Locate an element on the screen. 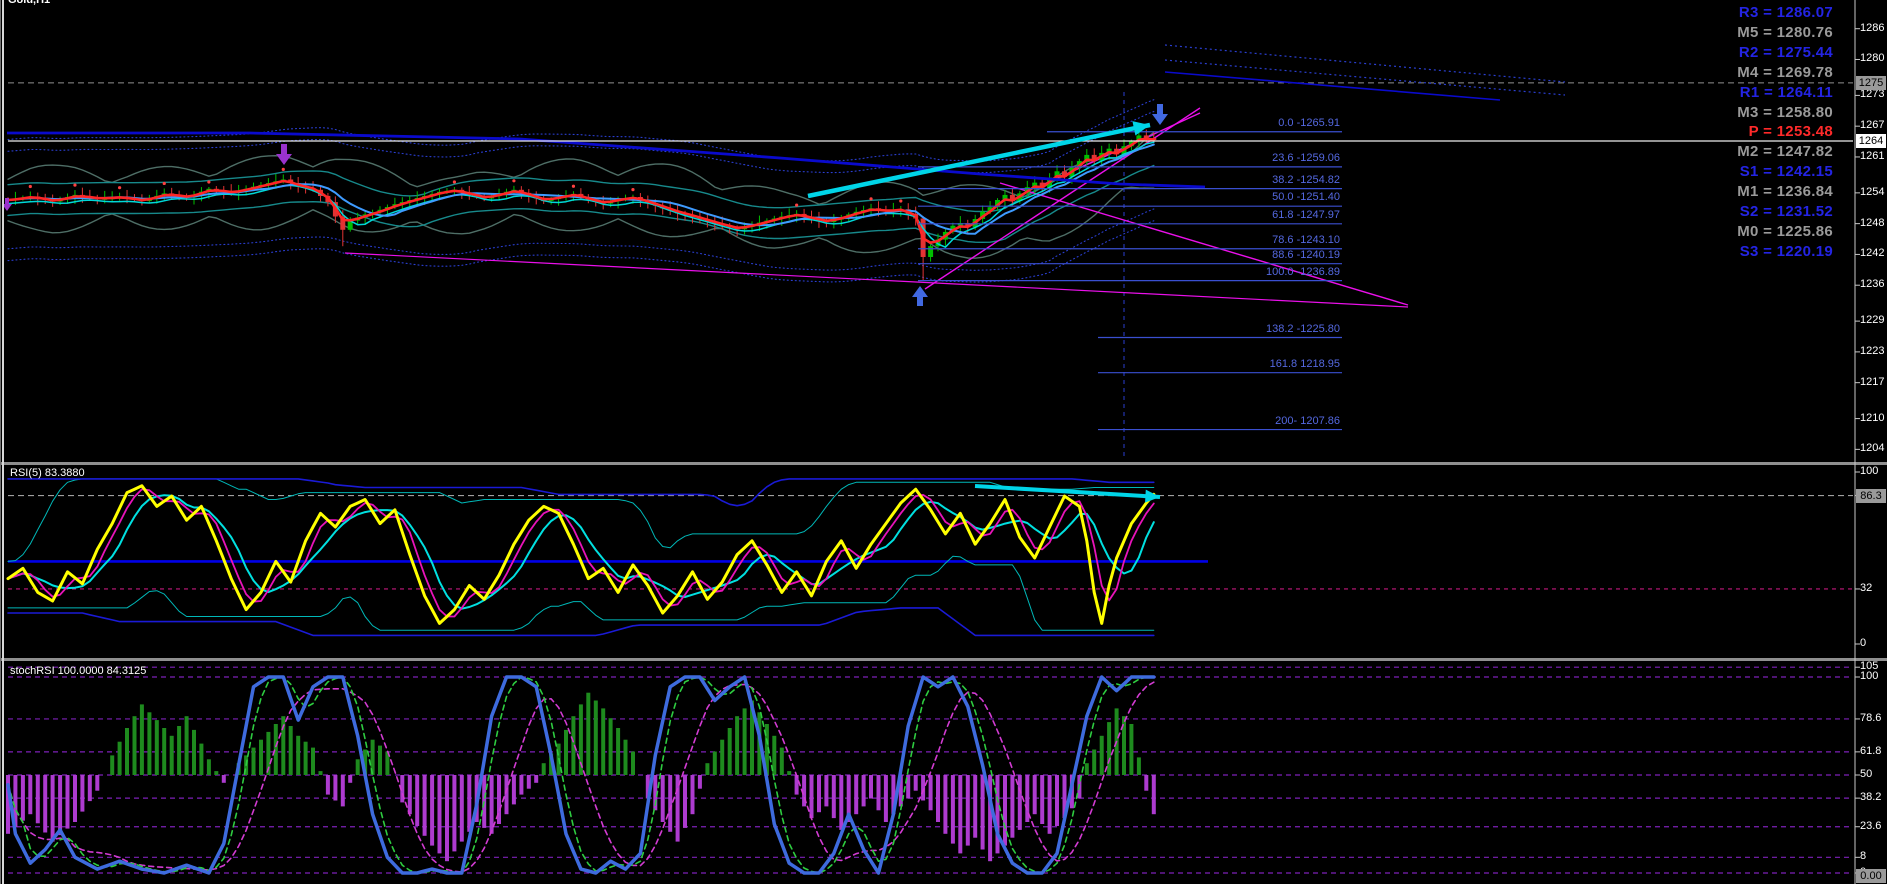  pivot-label: M1 = 1236.84 is located at coordinates (1785, 192).